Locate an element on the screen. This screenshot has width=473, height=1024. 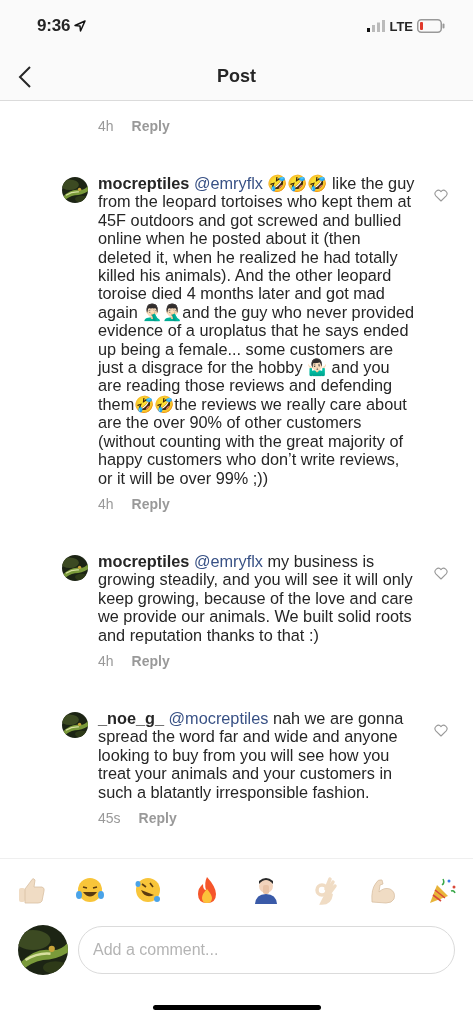
username-link: _noe_g_ is located at coordinates (131, 717).